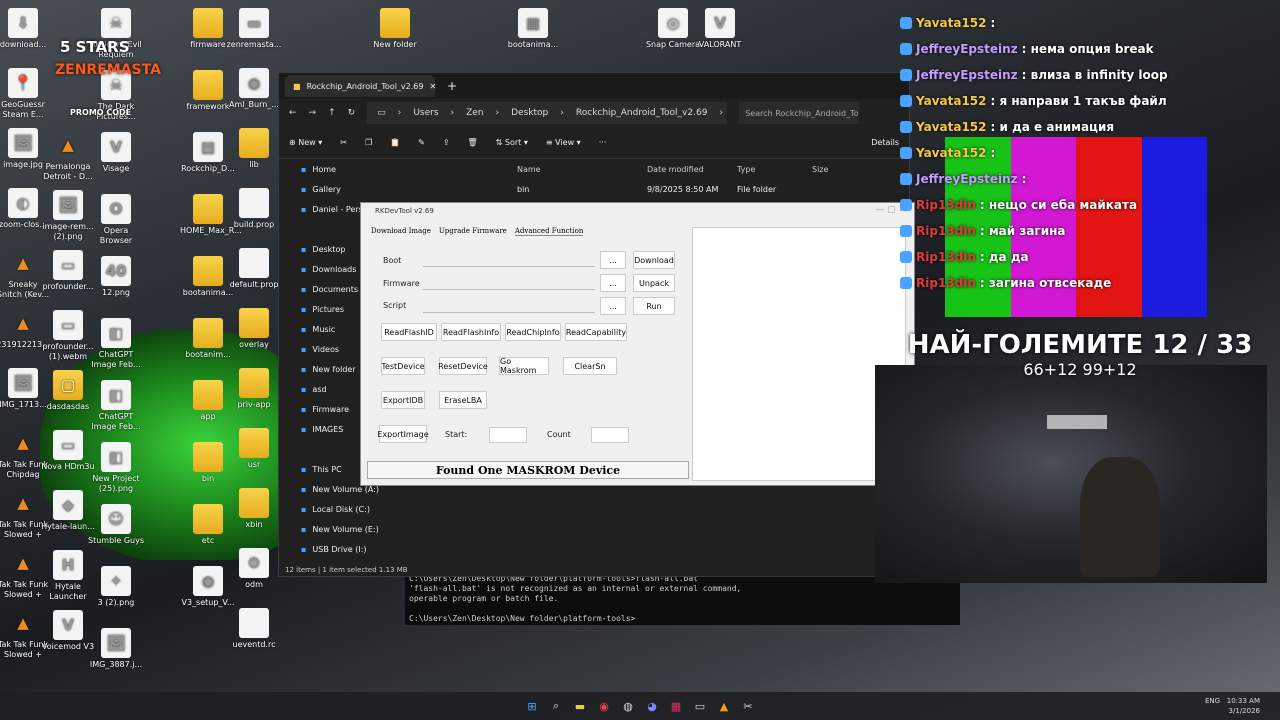 The height and width of the screenshot is (720, 1280). What do you see at coordinates (604, 706) in the screenshot?
I see `chrome-icon: ◉` at bounding box center [604, 706].